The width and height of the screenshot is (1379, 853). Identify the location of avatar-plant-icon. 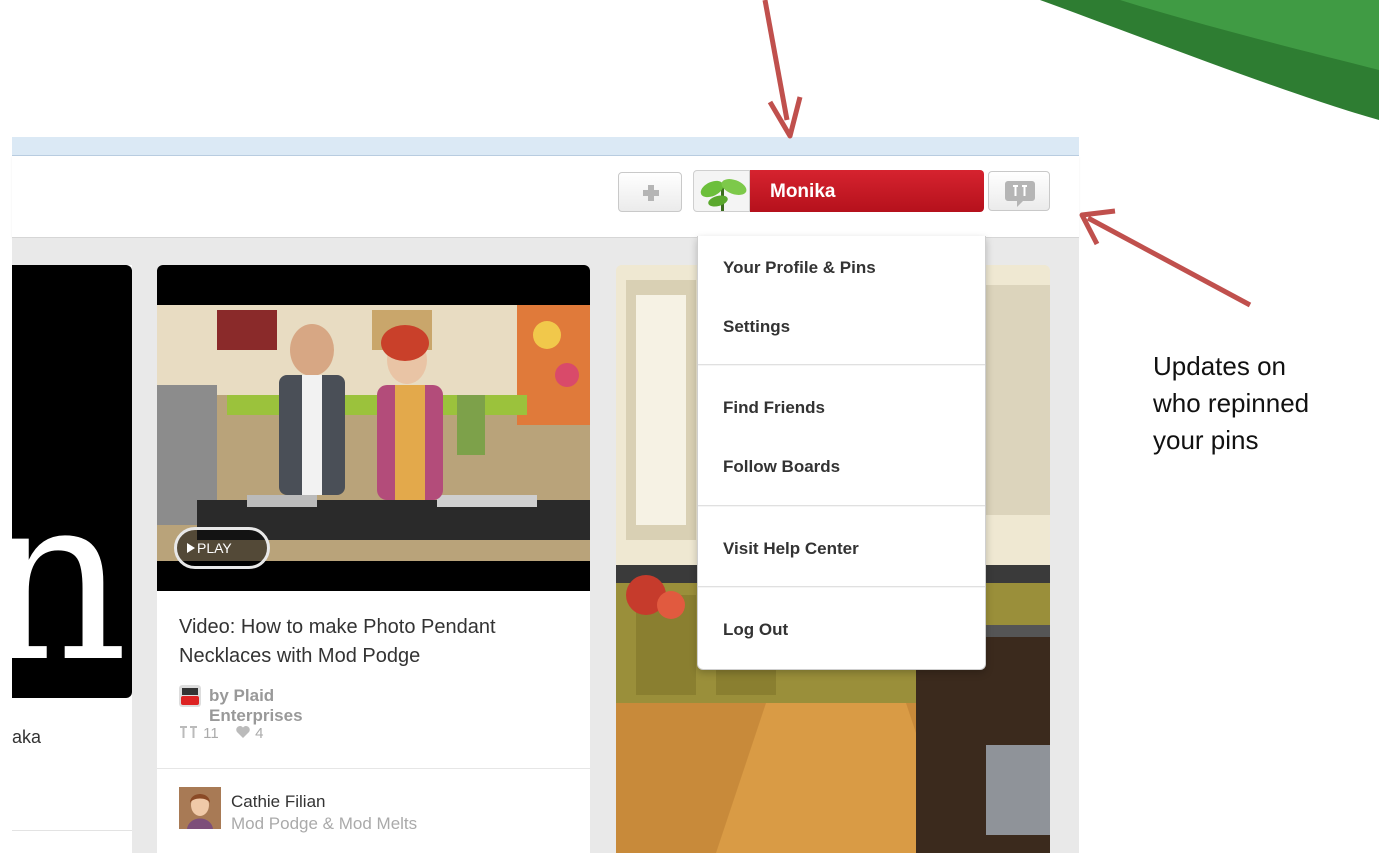
(723, 195).